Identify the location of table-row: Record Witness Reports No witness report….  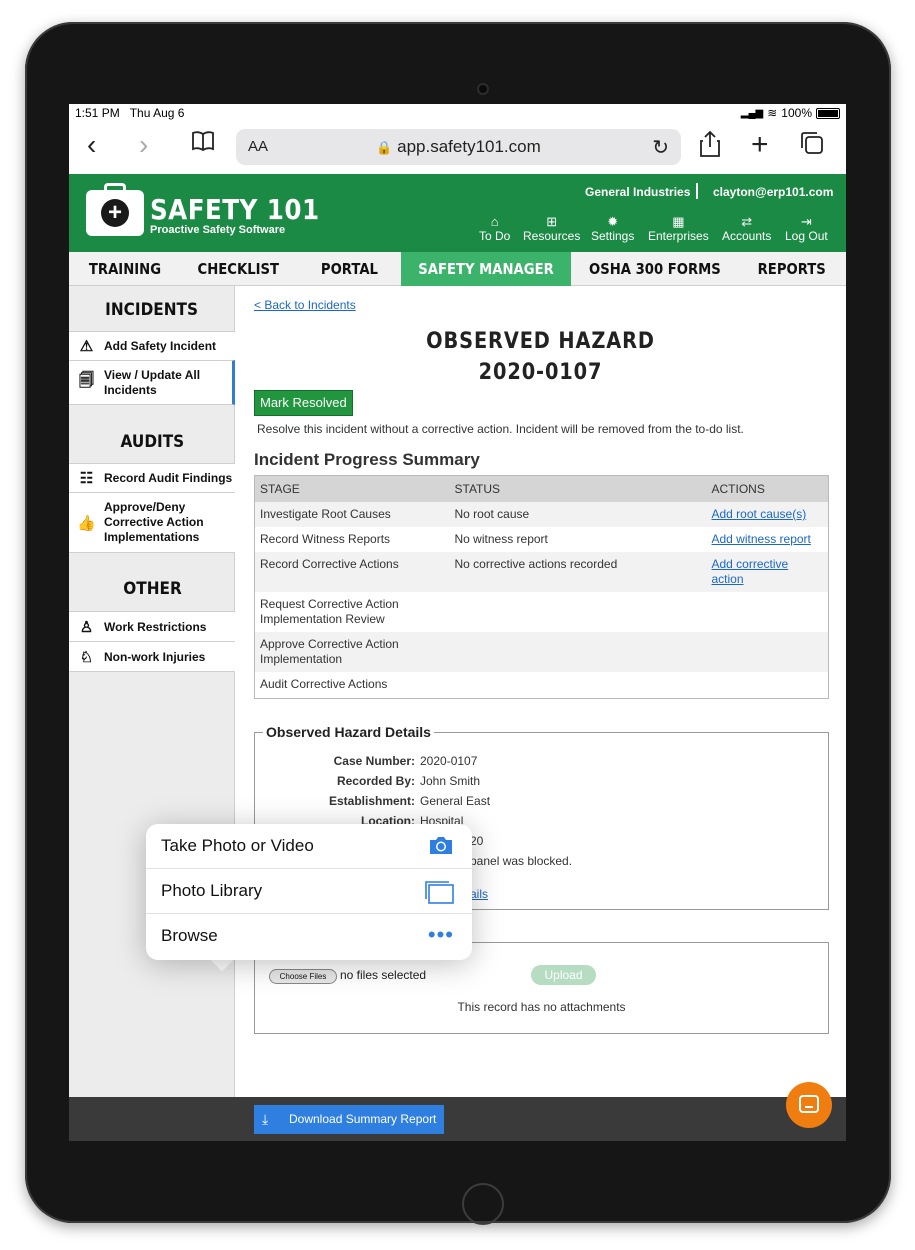
(535, 539).